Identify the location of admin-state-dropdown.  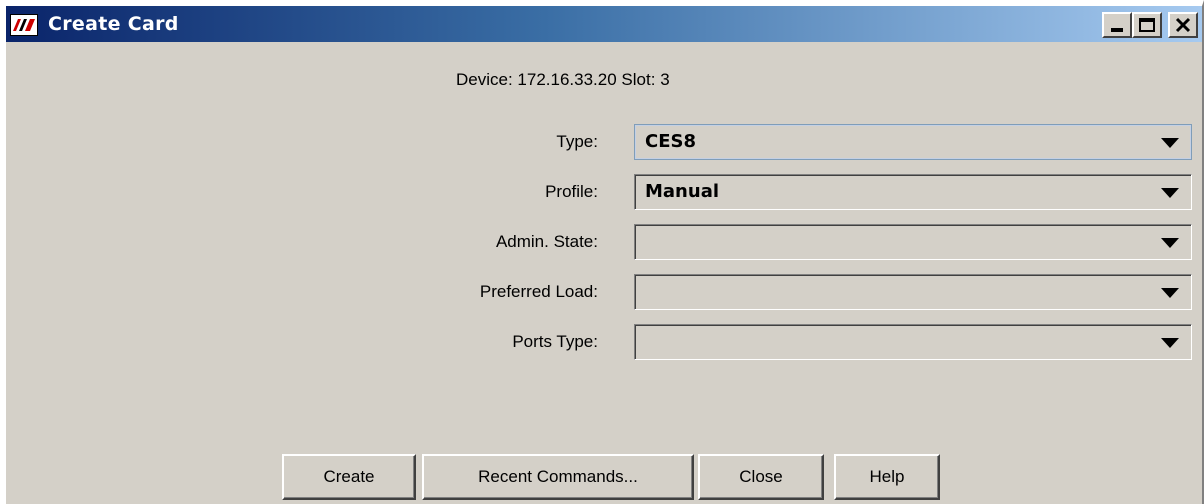
(913, 242).